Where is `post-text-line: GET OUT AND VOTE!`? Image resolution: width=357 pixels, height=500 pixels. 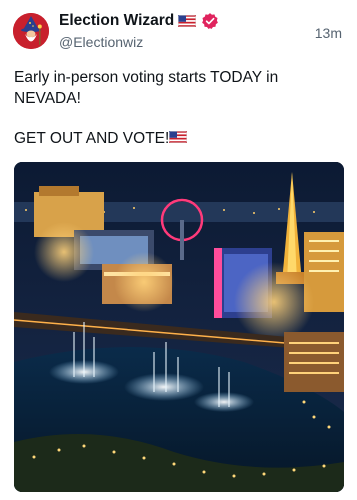 post-text-line: GET OUT AND VOTE! is located at coordinates (92, 138).